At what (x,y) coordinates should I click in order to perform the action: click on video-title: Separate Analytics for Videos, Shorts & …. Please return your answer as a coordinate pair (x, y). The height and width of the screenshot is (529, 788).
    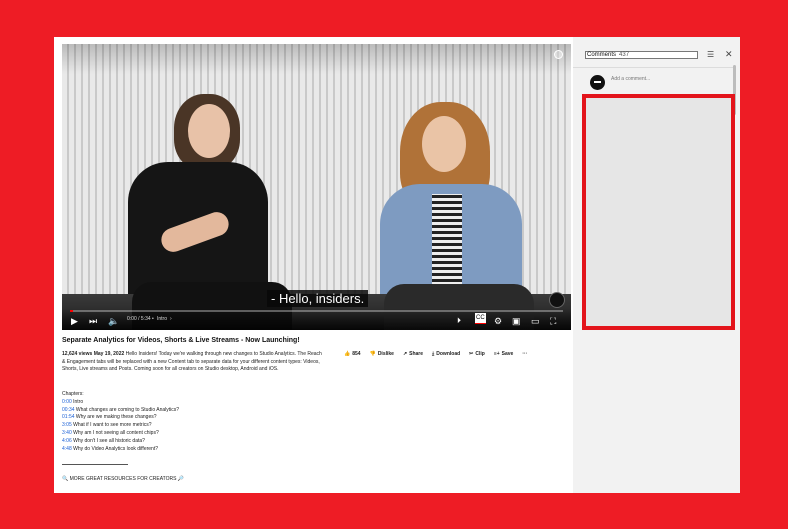
    Looking at the image, I should click on (181, 340).